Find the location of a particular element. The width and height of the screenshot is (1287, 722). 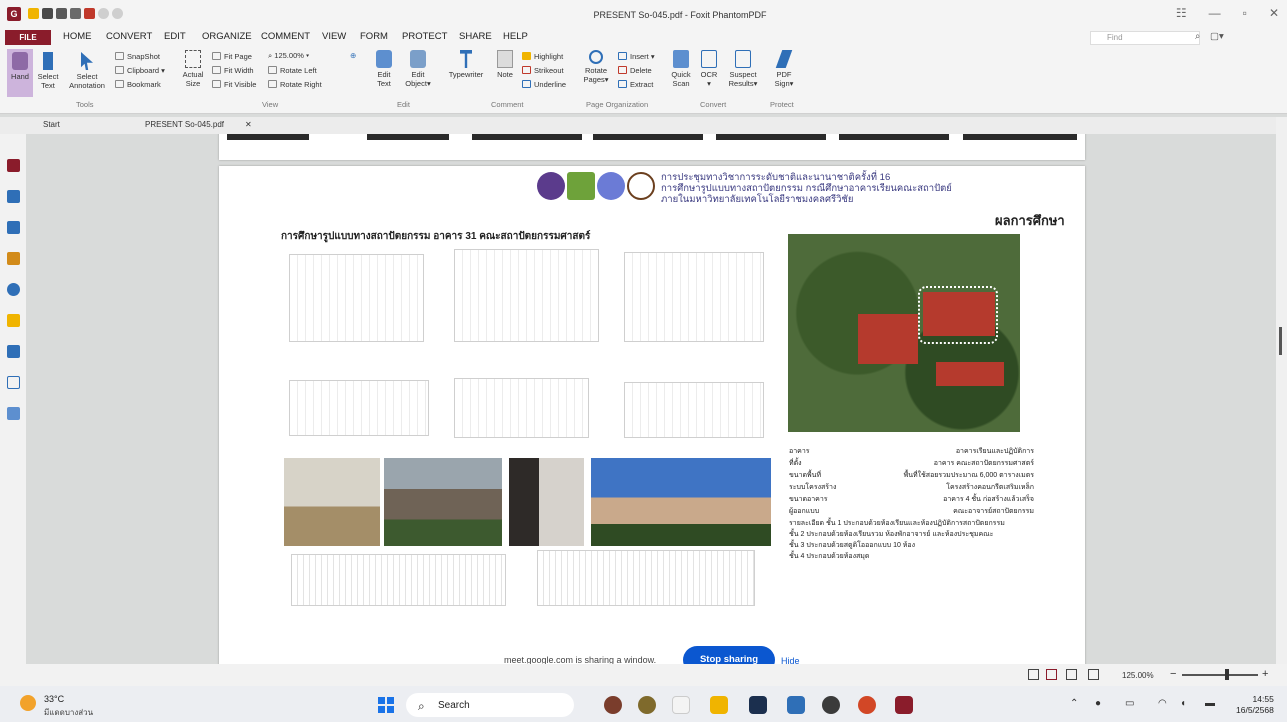

file-explorer-icon is located at coordinates (719, 705).